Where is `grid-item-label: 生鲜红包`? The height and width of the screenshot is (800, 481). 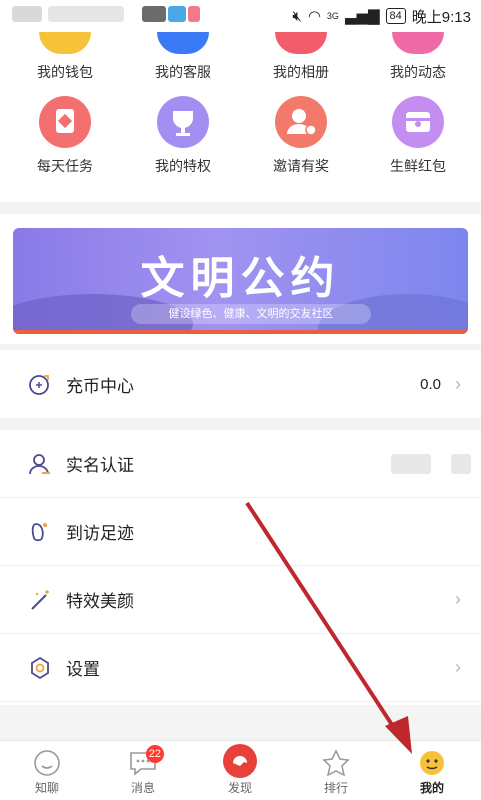 grid-item-label: 生鲜红包 is located at coordinates (418, 166).